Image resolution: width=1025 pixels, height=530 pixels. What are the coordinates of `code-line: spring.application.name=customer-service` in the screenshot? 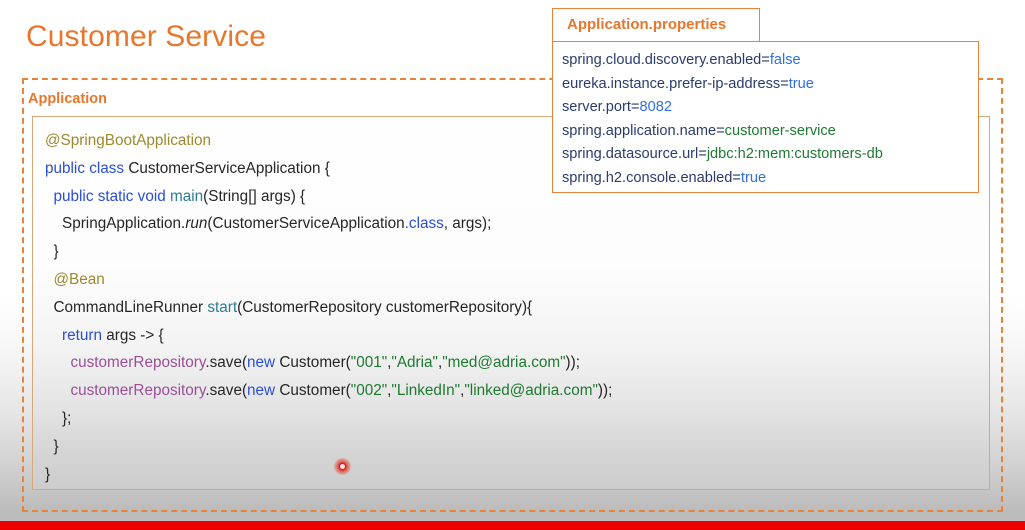 It's located at (699, 130).